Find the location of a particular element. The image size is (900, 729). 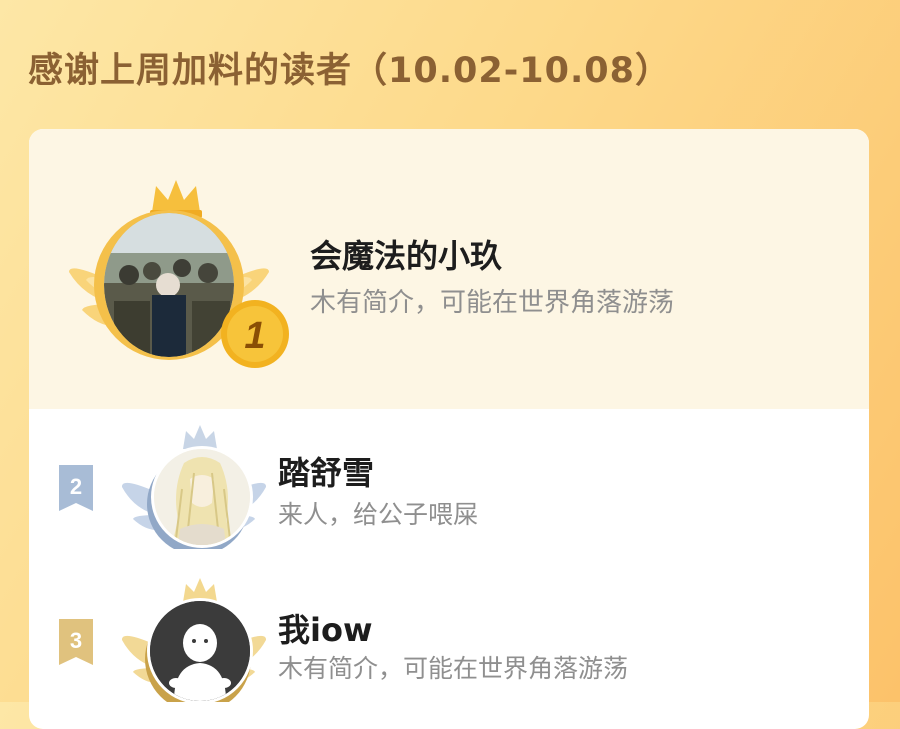

rank-2-number: 2 is located at coordinates (76, 486).